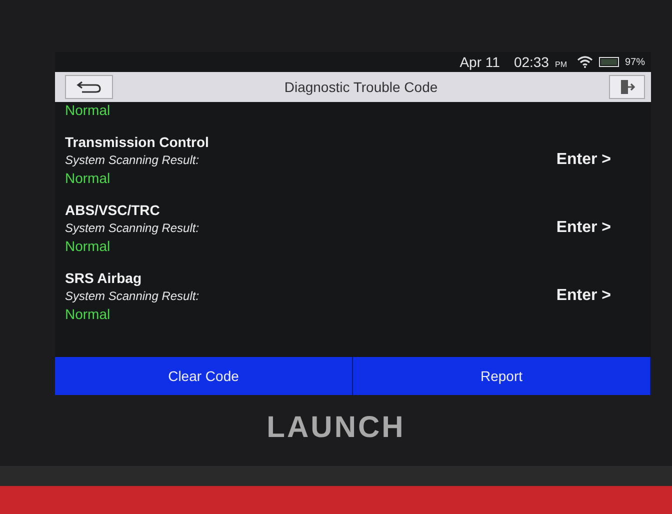  What do you see at coordinates (634, 62) in the screenshot?
I see `battery-percent: 97%` at bounding box center [634, 62].